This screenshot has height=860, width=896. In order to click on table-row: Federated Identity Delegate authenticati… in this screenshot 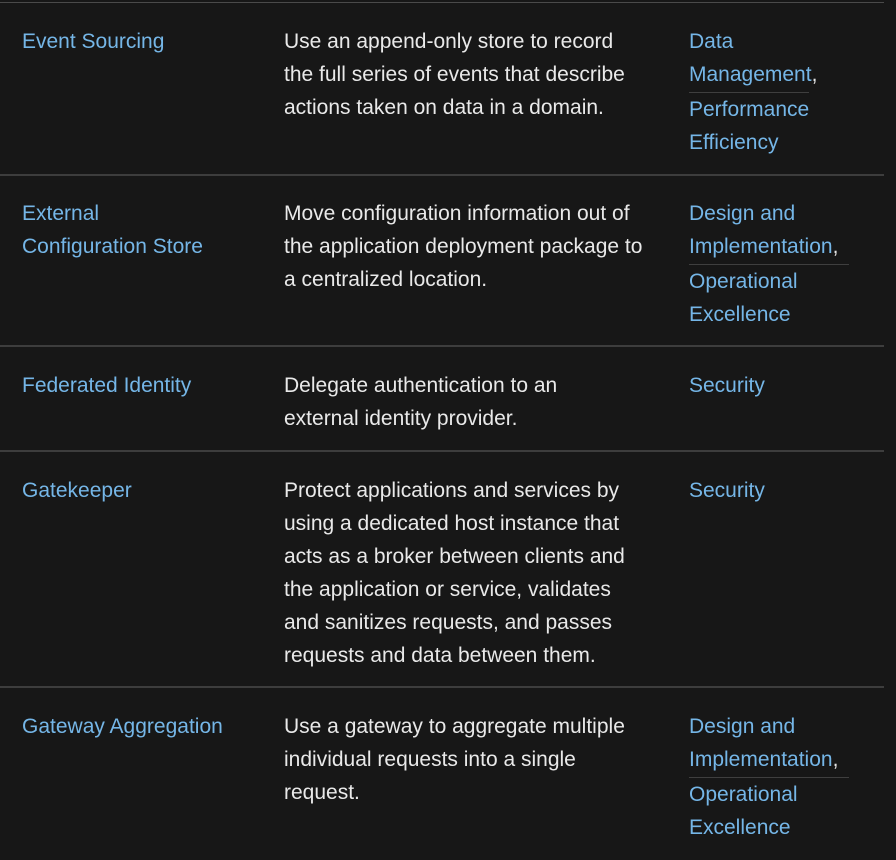, I will do `click(442, 399)`.